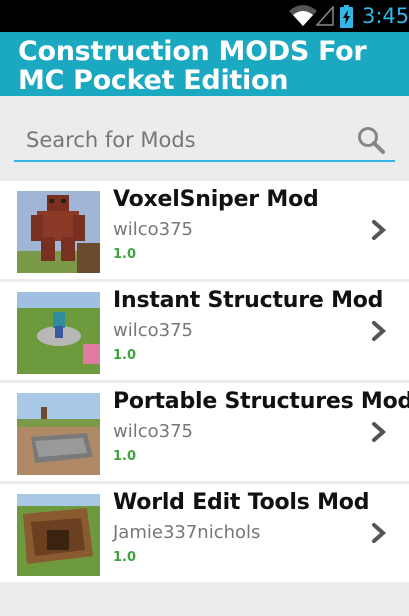 This screenshot has height=616, width=409. Describe the element at coordinates (241, 502) in the screenshot. I see `mod-name: World Edit Tools Mod` at that location.